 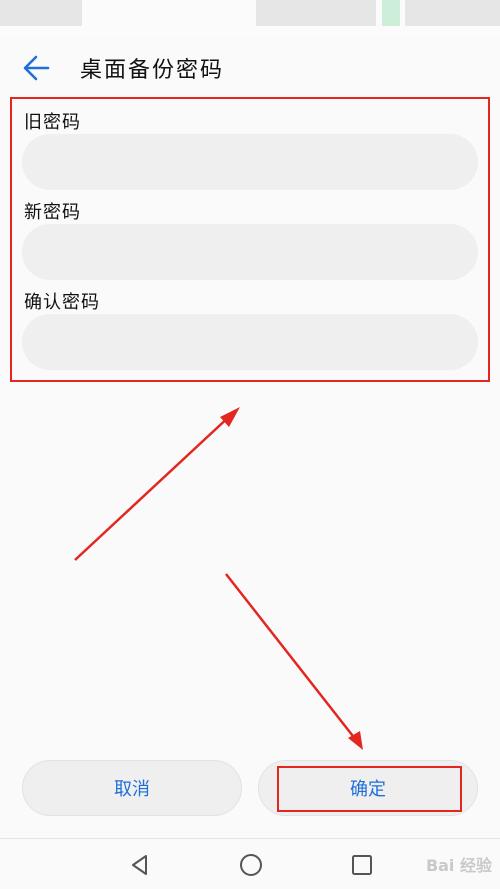 I want to click on nav-back-button, so click(x=140, y=865).